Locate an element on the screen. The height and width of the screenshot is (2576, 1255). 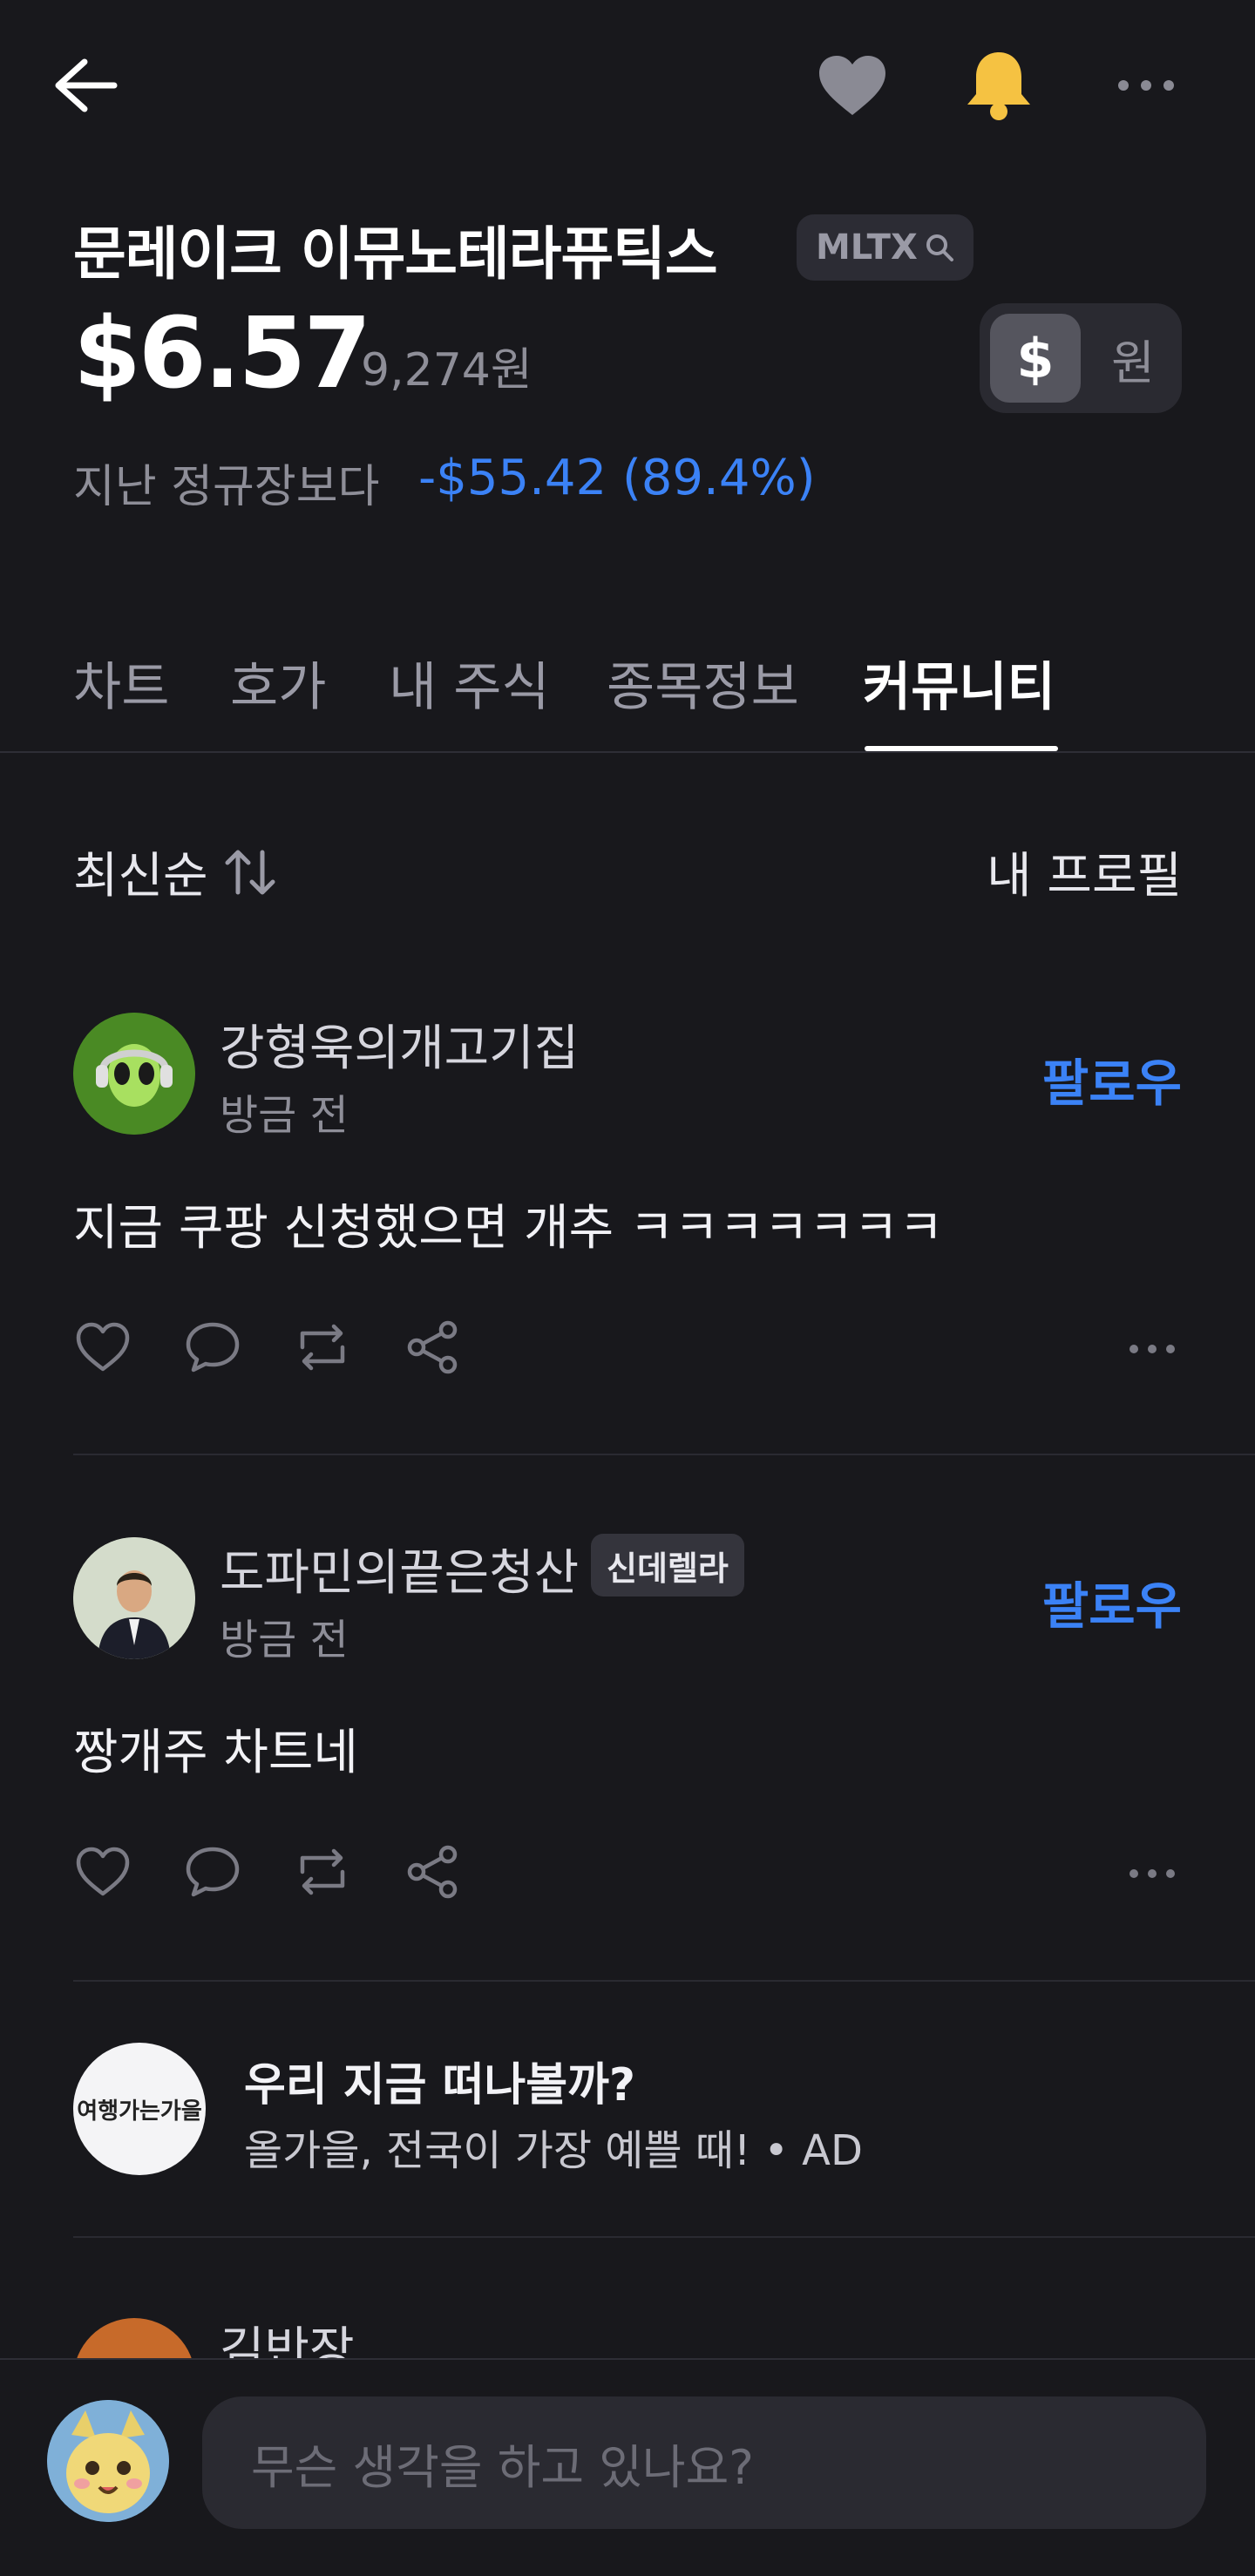
sort-arrows-icon is located at coordinates (250, 872).